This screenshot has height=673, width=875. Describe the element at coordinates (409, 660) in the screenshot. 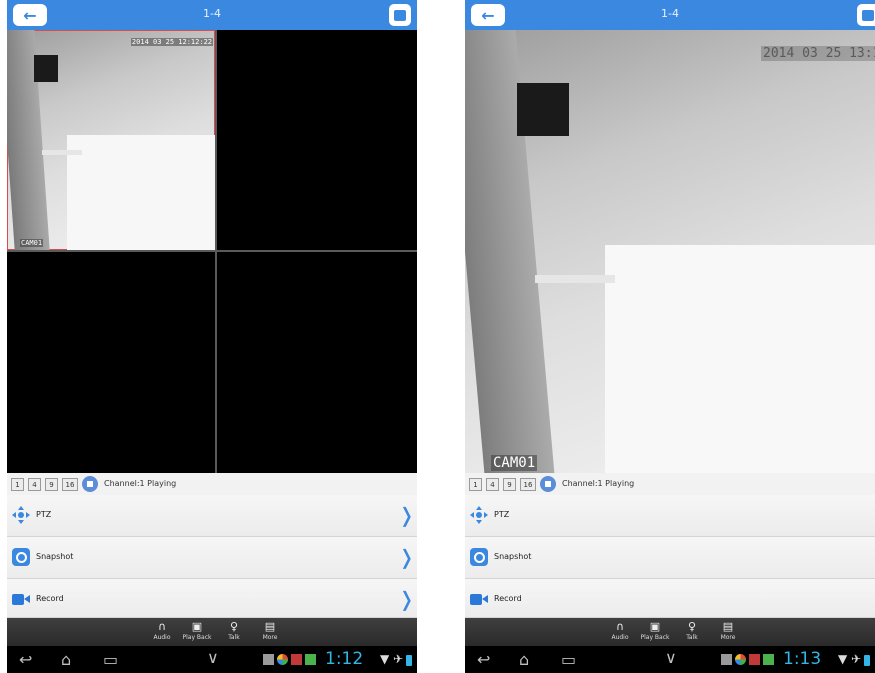

I see `battery-icon` at that location.